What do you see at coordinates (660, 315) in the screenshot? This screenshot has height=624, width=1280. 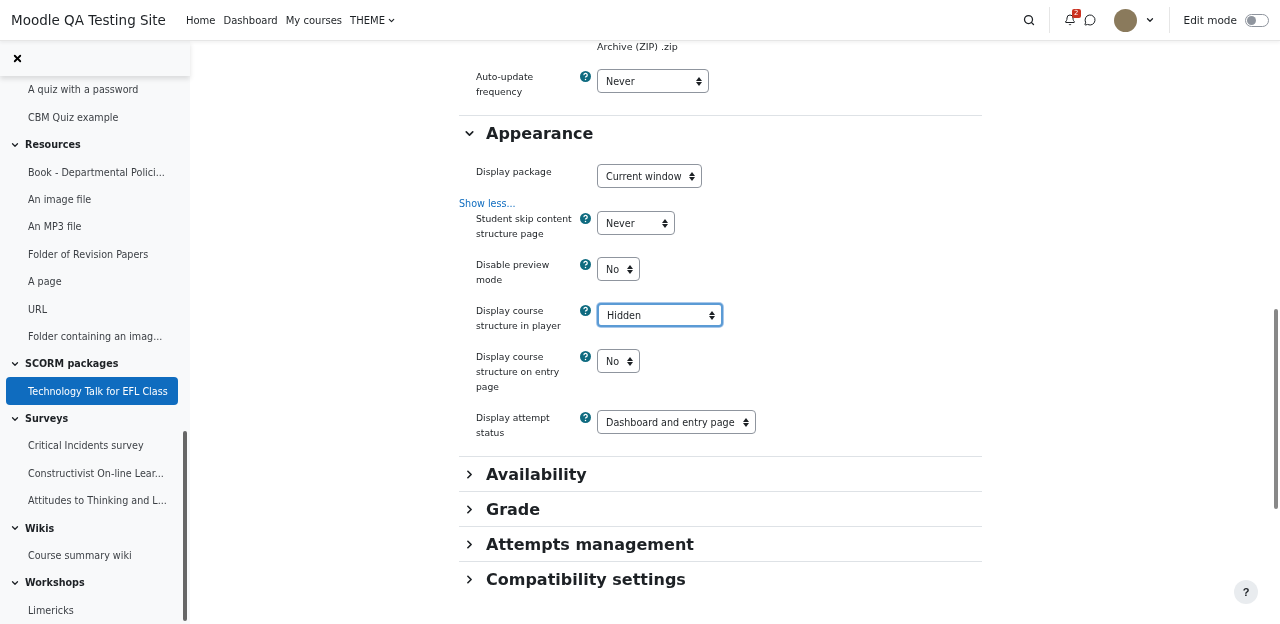 I see `select-field: Hidden` at bounding box center [660, 315].